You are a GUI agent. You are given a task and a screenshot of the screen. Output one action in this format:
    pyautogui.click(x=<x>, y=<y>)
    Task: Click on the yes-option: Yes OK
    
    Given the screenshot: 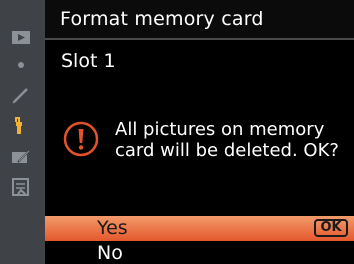 What is the action you would take?
    pyautogui.click(x=199, y=228)
    